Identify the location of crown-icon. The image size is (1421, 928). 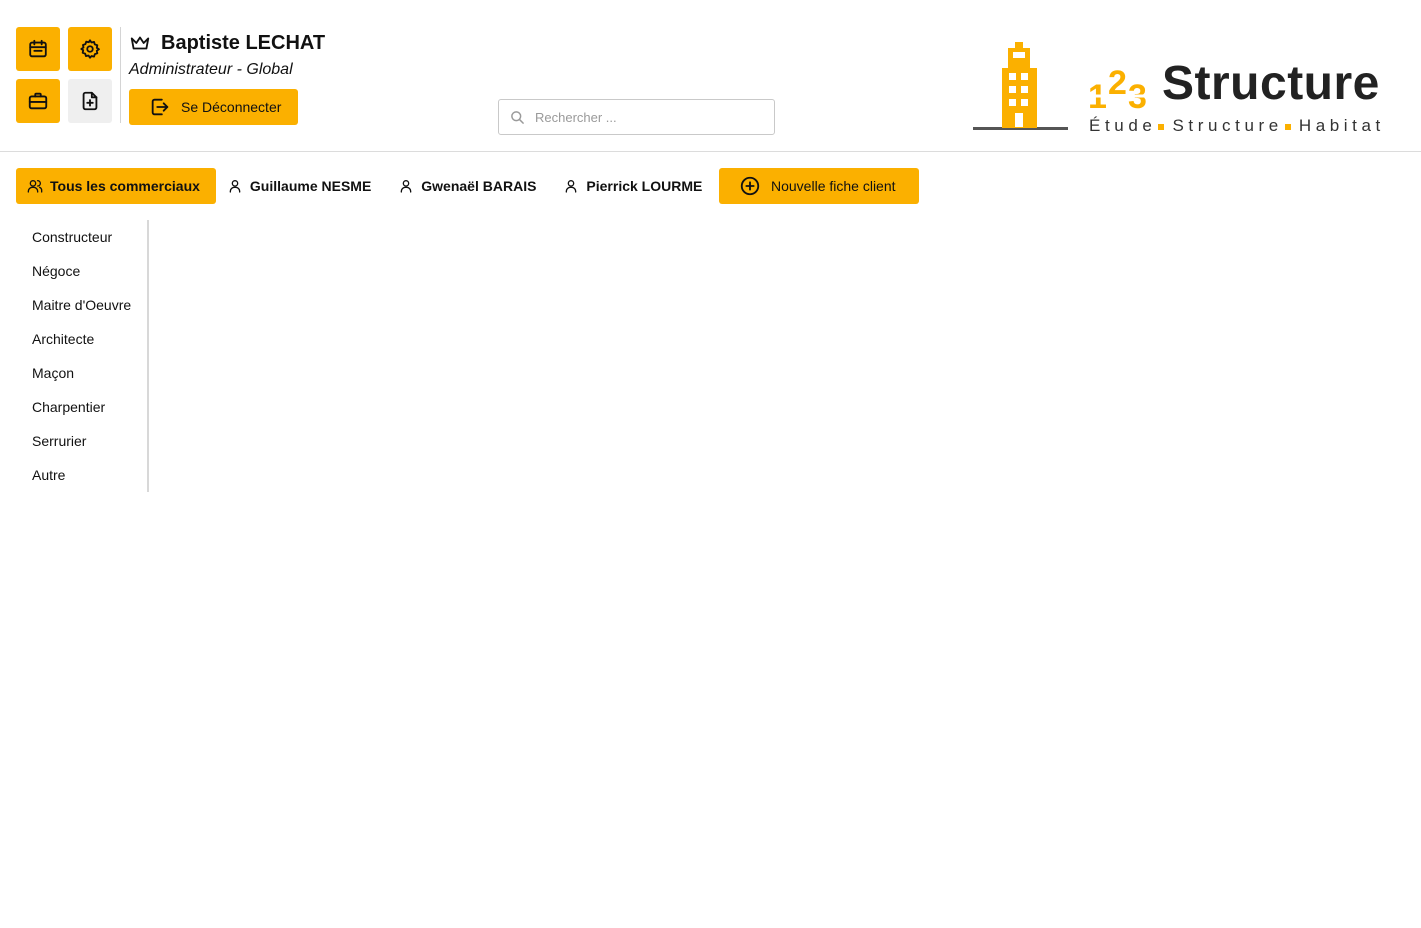
(140, 43).